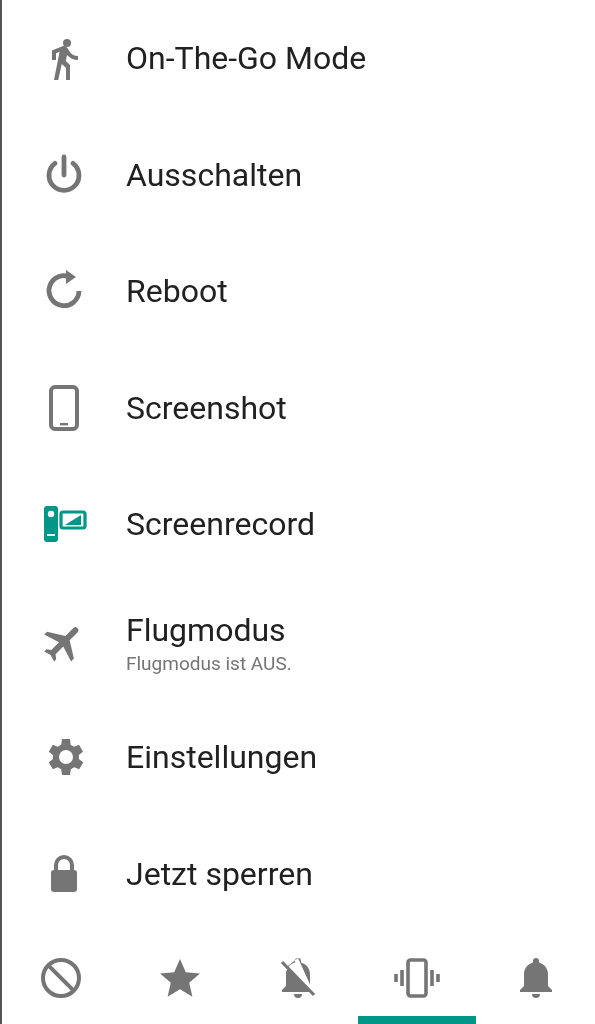 This screenshot has width=595, height=1024. I want to click on item-label: Reboot, so click(177, 291).